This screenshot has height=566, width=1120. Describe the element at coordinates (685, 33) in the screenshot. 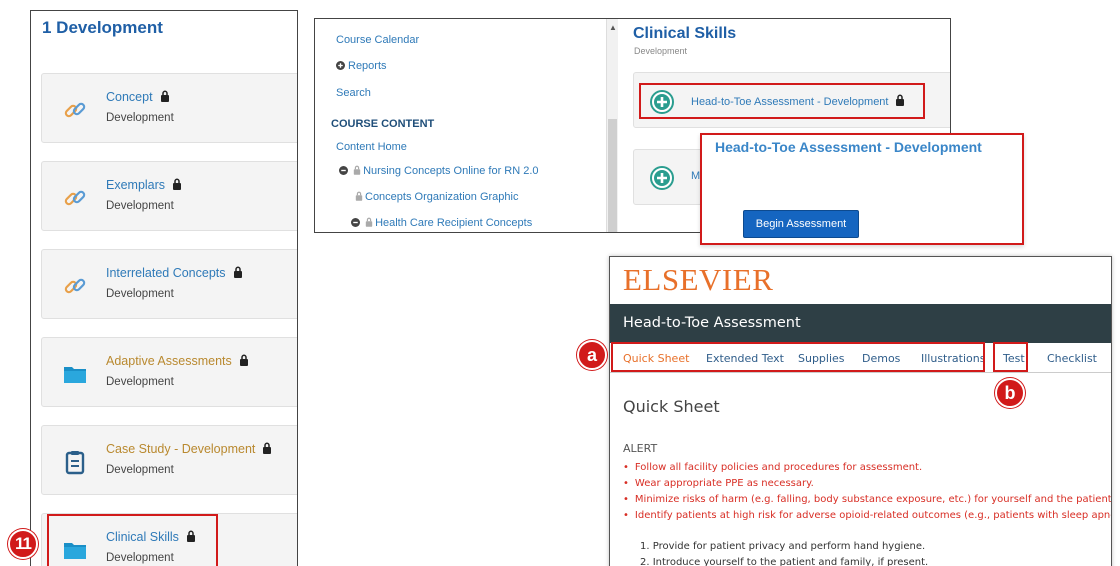

I see `folder-title: Clinical Skills` at that location.